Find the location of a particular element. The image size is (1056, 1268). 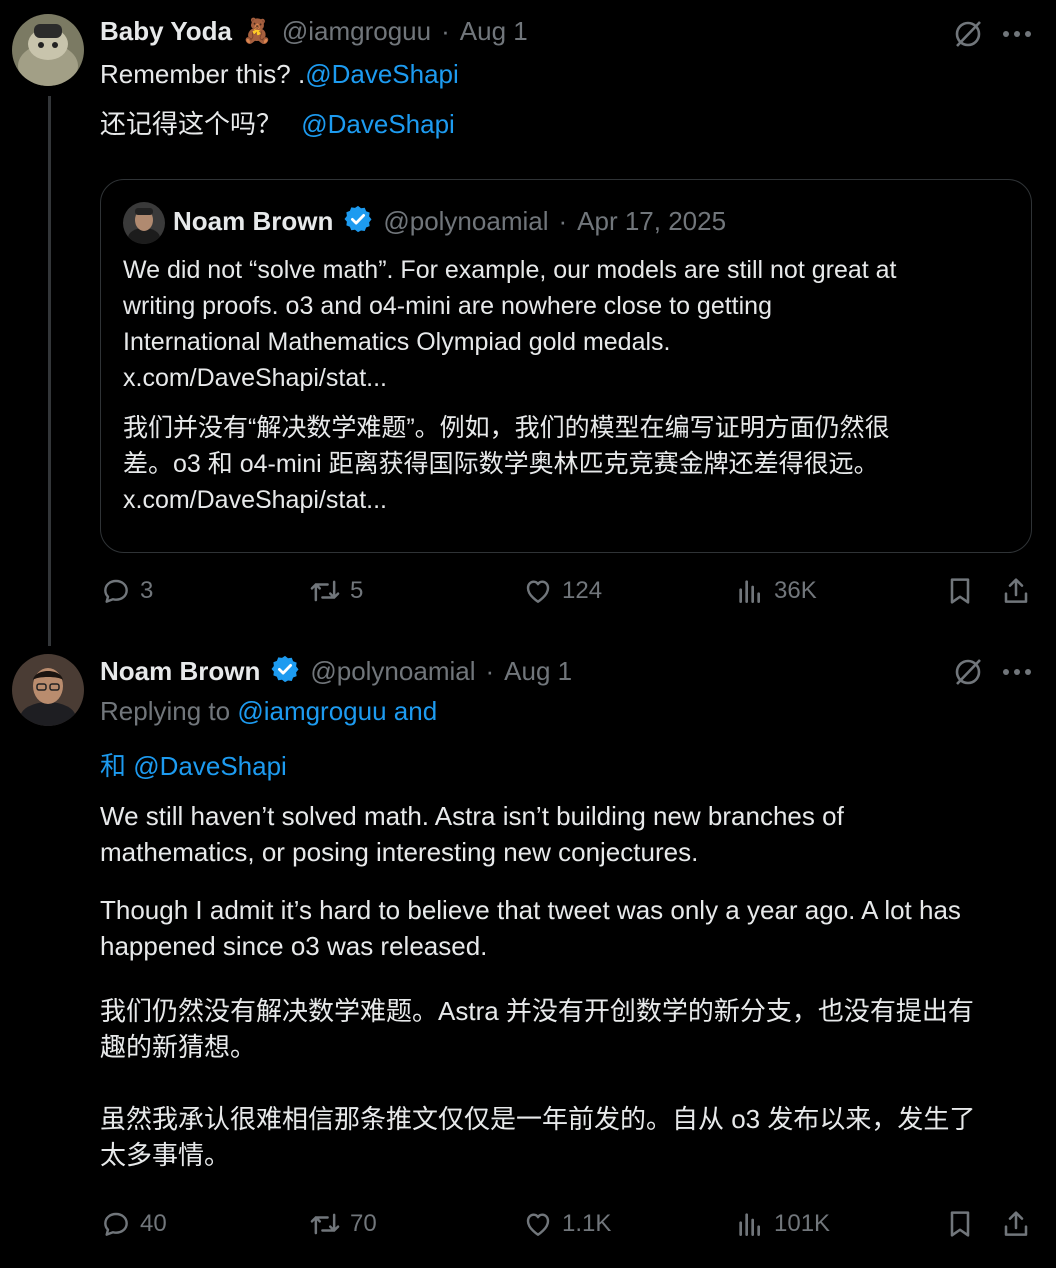

replying-to: Replying to @iamgroguu and is located at coordinates (268, 711).